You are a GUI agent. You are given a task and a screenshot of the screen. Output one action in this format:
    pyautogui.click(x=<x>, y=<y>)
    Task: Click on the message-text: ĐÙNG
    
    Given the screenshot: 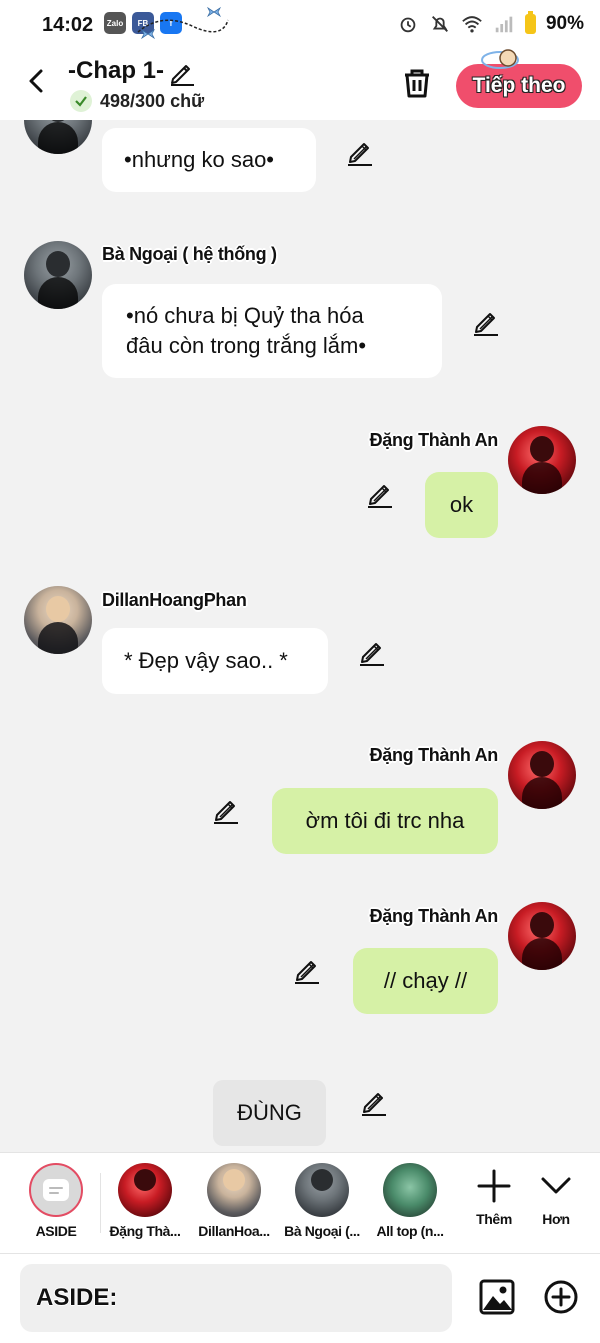 What is the action you would take?
    pyautogui.click(x=269, y=1112)
    